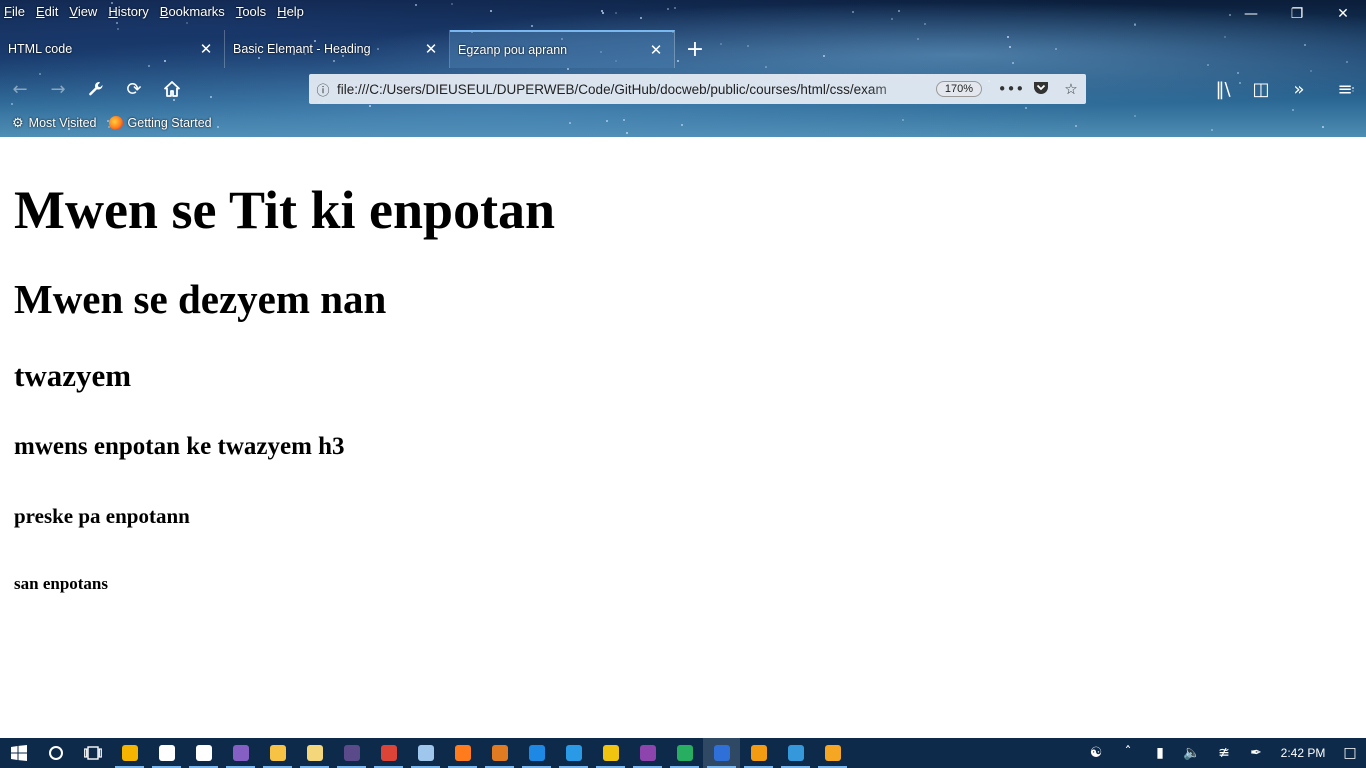  Describe the element at coordinates (128, 11) in the screenshot. I see `menu-history: History` at that location.